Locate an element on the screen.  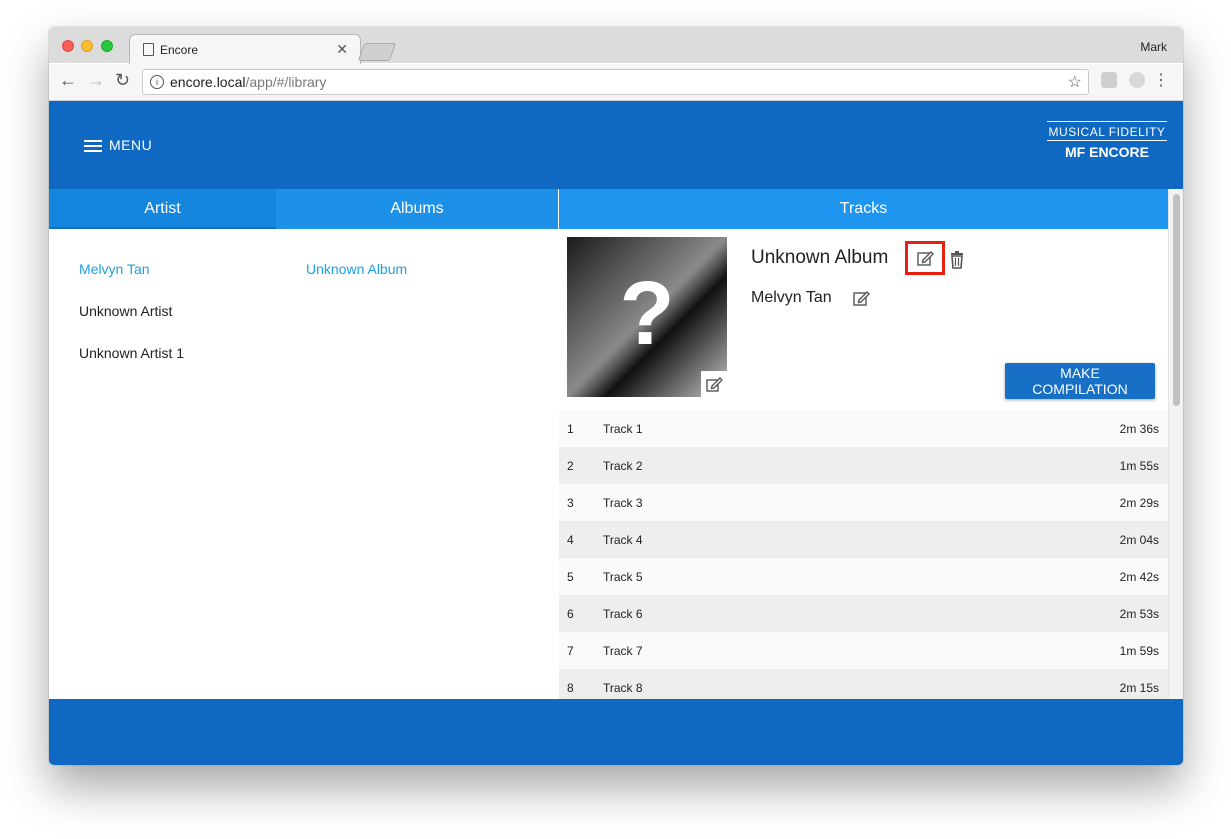
cover-placeholder: ? is located at coordinates (647, 314).